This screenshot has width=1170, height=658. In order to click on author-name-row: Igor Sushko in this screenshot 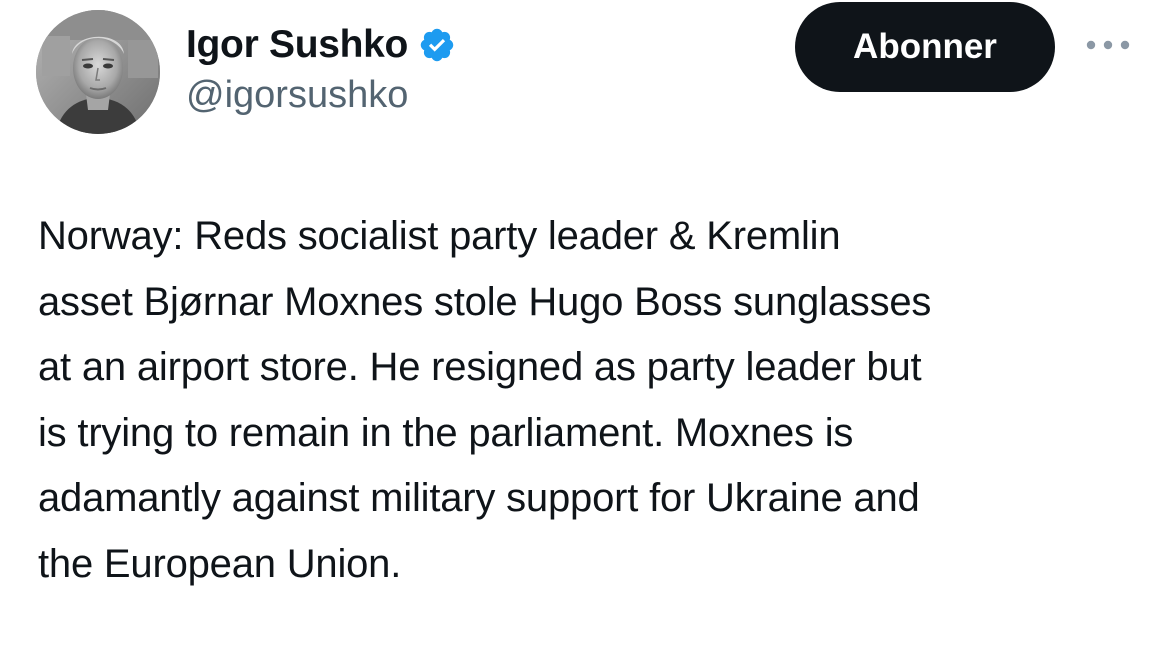, I will do `click(321, 45)`.